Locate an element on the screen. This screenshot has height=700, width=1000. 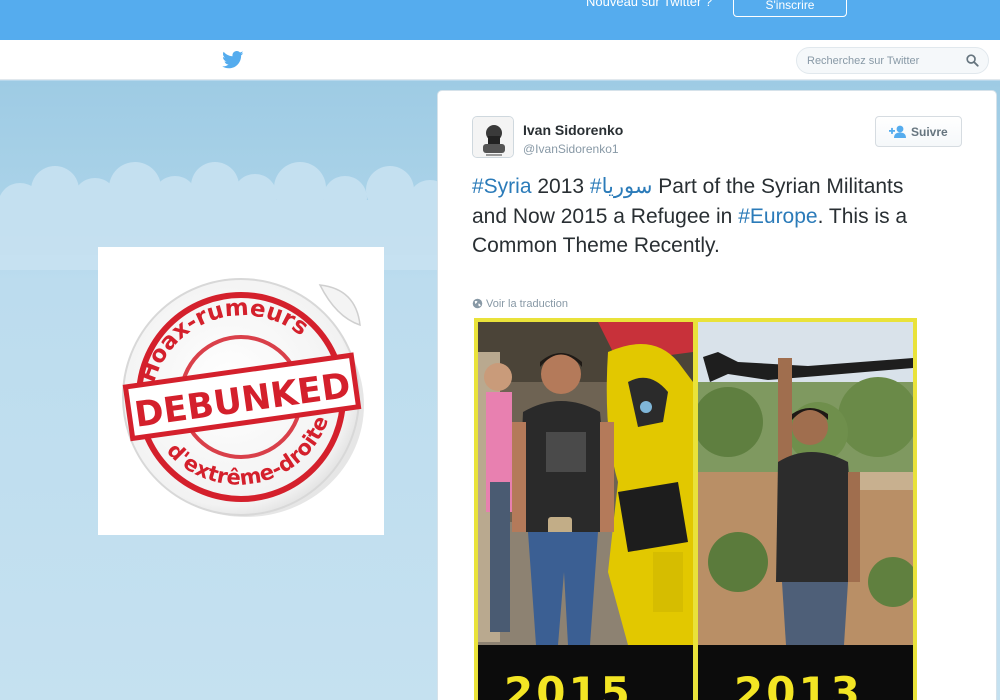
year-label-2015: 2015 is located at coordinates (568, 684).